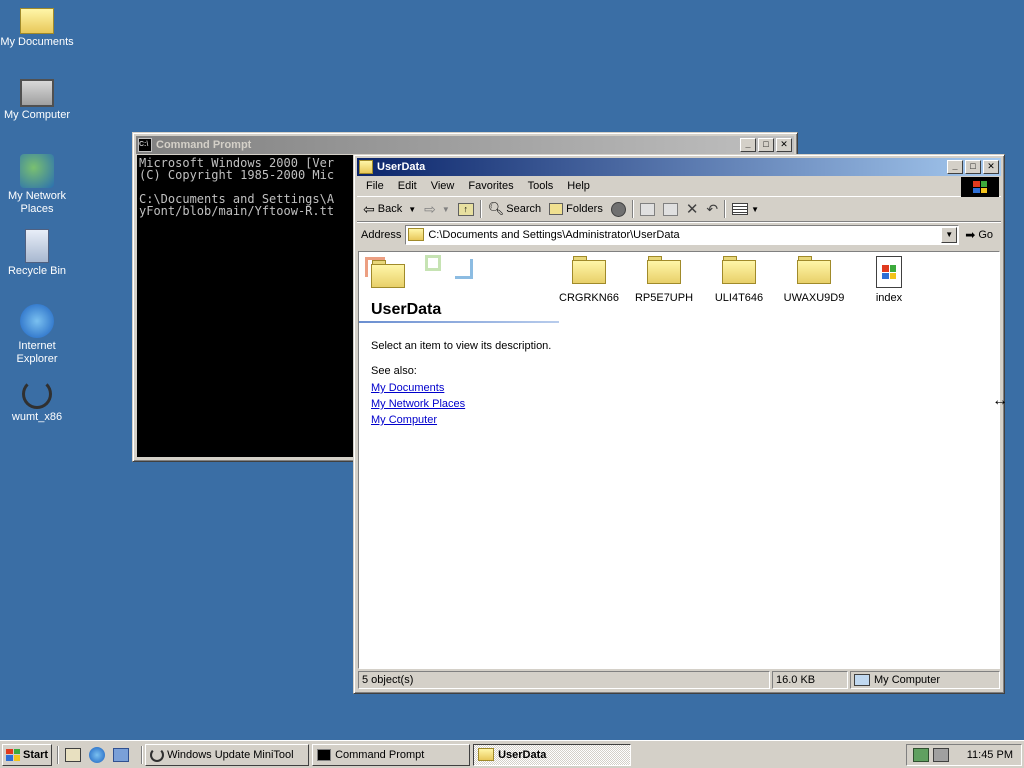 The height and width of the screenshot is (768, 1024). What do you see at coordinates (37, 394) in the screenshot?
I see `refresh-arrow-icon` at bounding box center [37, 394].